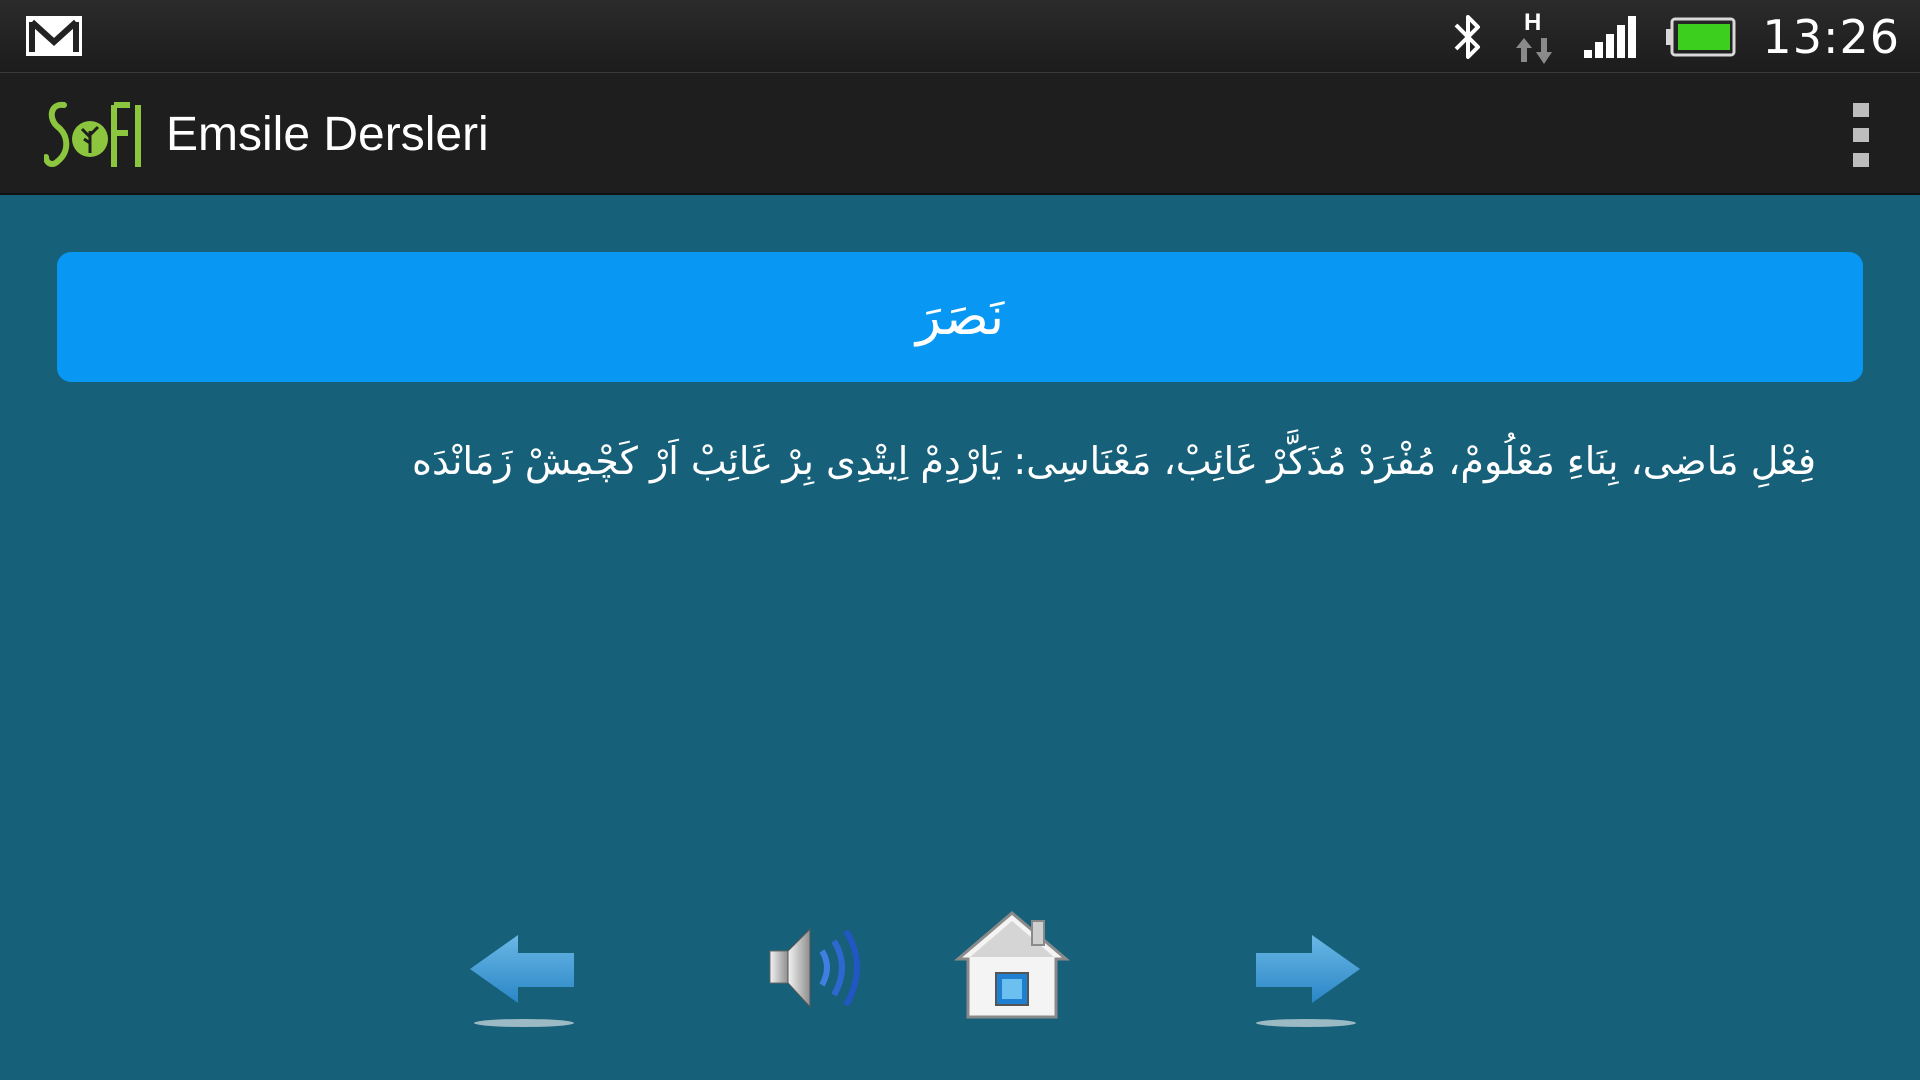 The image size is (1920, 1080). I want to click on bluetooth-icon, so click(1468, 36).